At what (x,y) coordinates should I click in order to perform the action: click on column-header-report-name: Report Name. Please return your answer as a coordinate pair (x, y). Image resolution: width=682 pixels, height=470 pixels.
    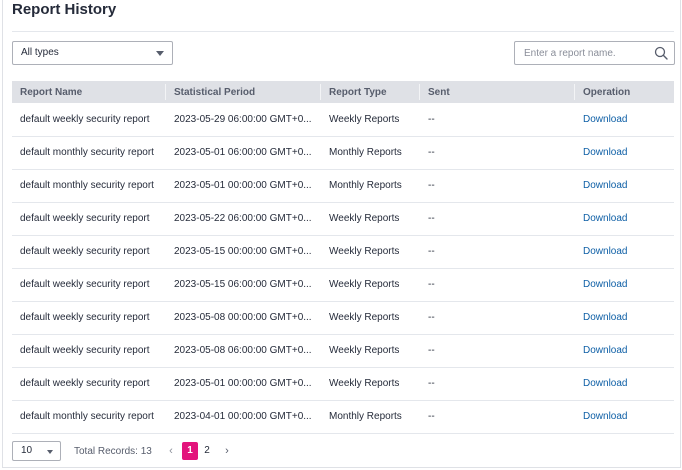
    Looking at the image, I should click on (89, 92).